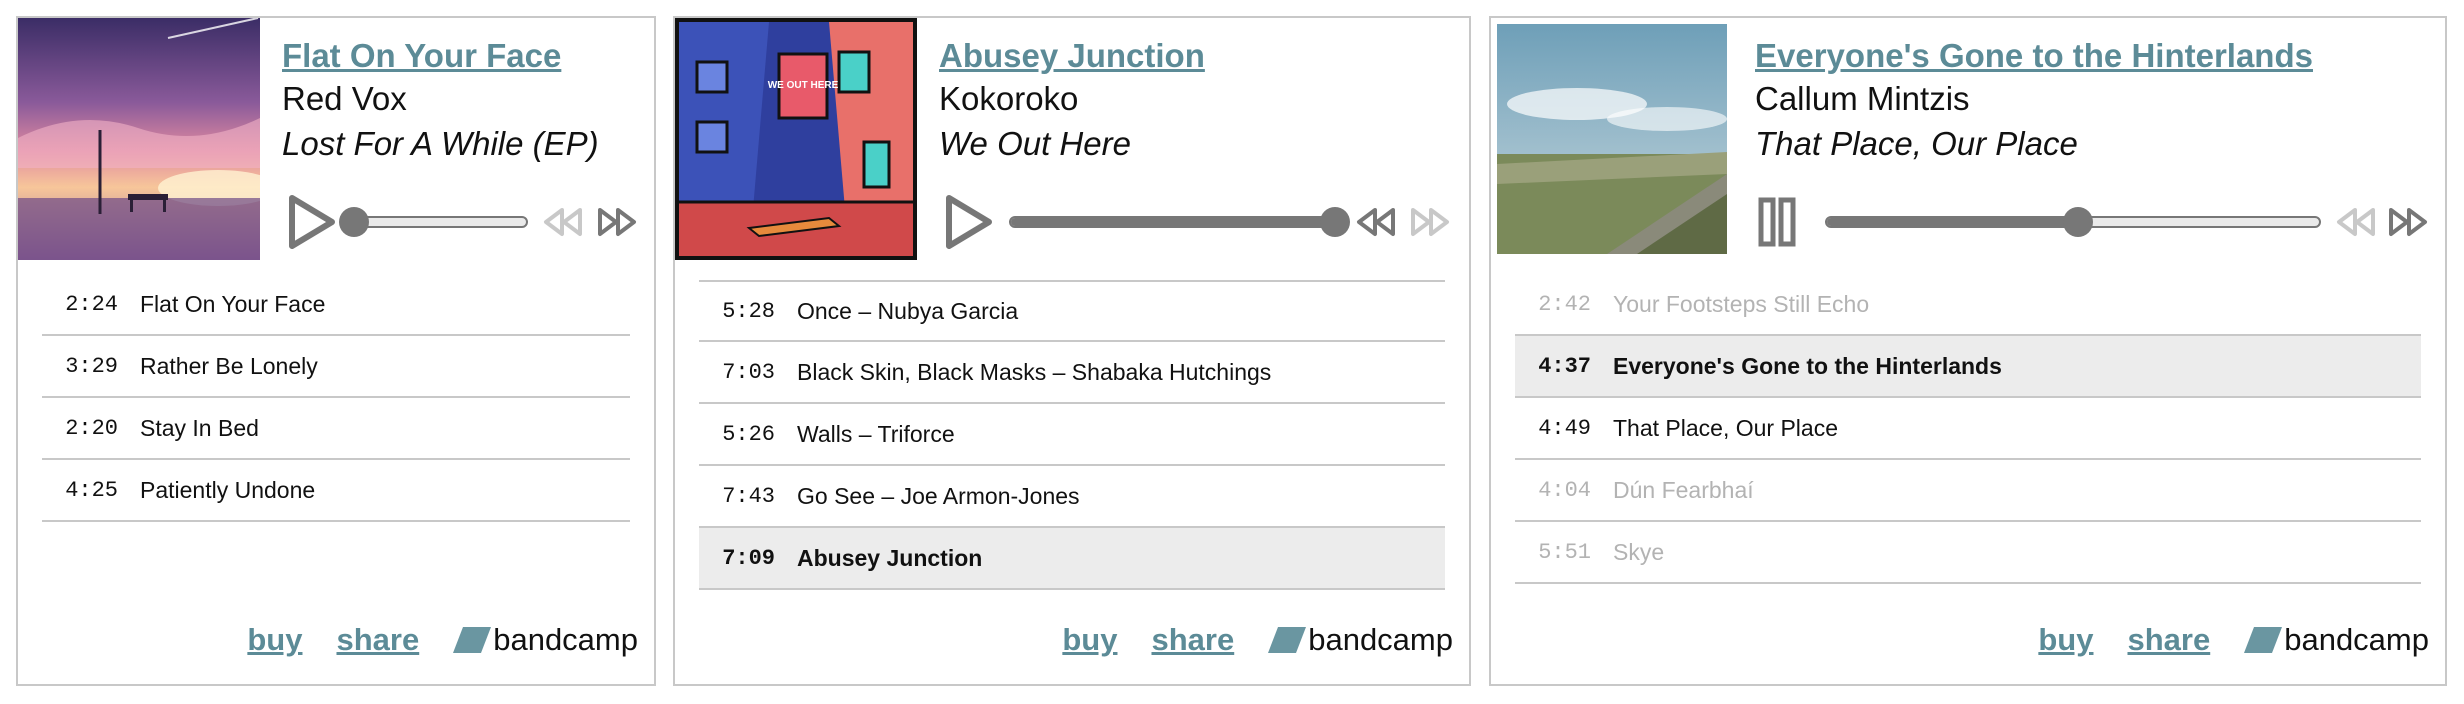  I want to click on album-name: Lost For A While (EP), so click(440, 143).